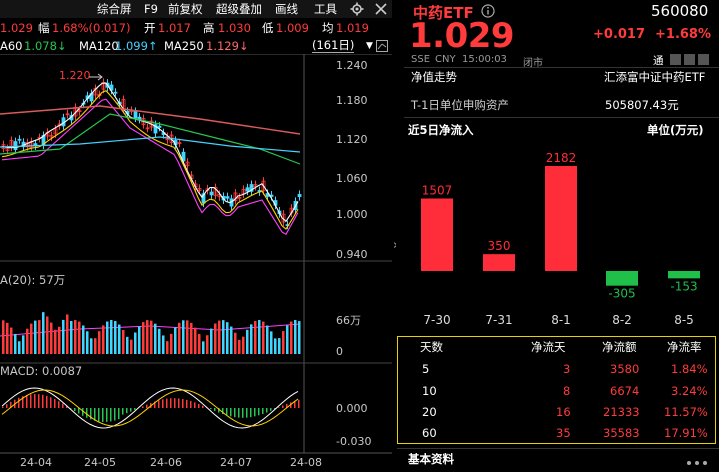 The image size is (719, 472). Describe the element at coordinates (151, 9) in the screenshot. I see `menu-f9: F9` at that location.